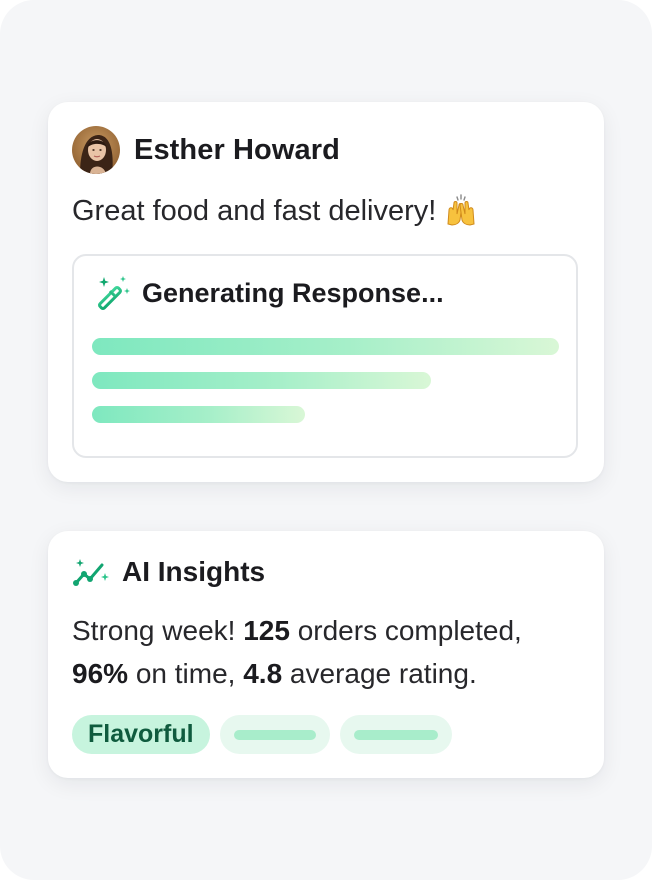 This screenshot has width=652, height=880. Describe the element at coordinates (237, 149) in the screenshot. I see `author-name: Esther Howard` at that location.